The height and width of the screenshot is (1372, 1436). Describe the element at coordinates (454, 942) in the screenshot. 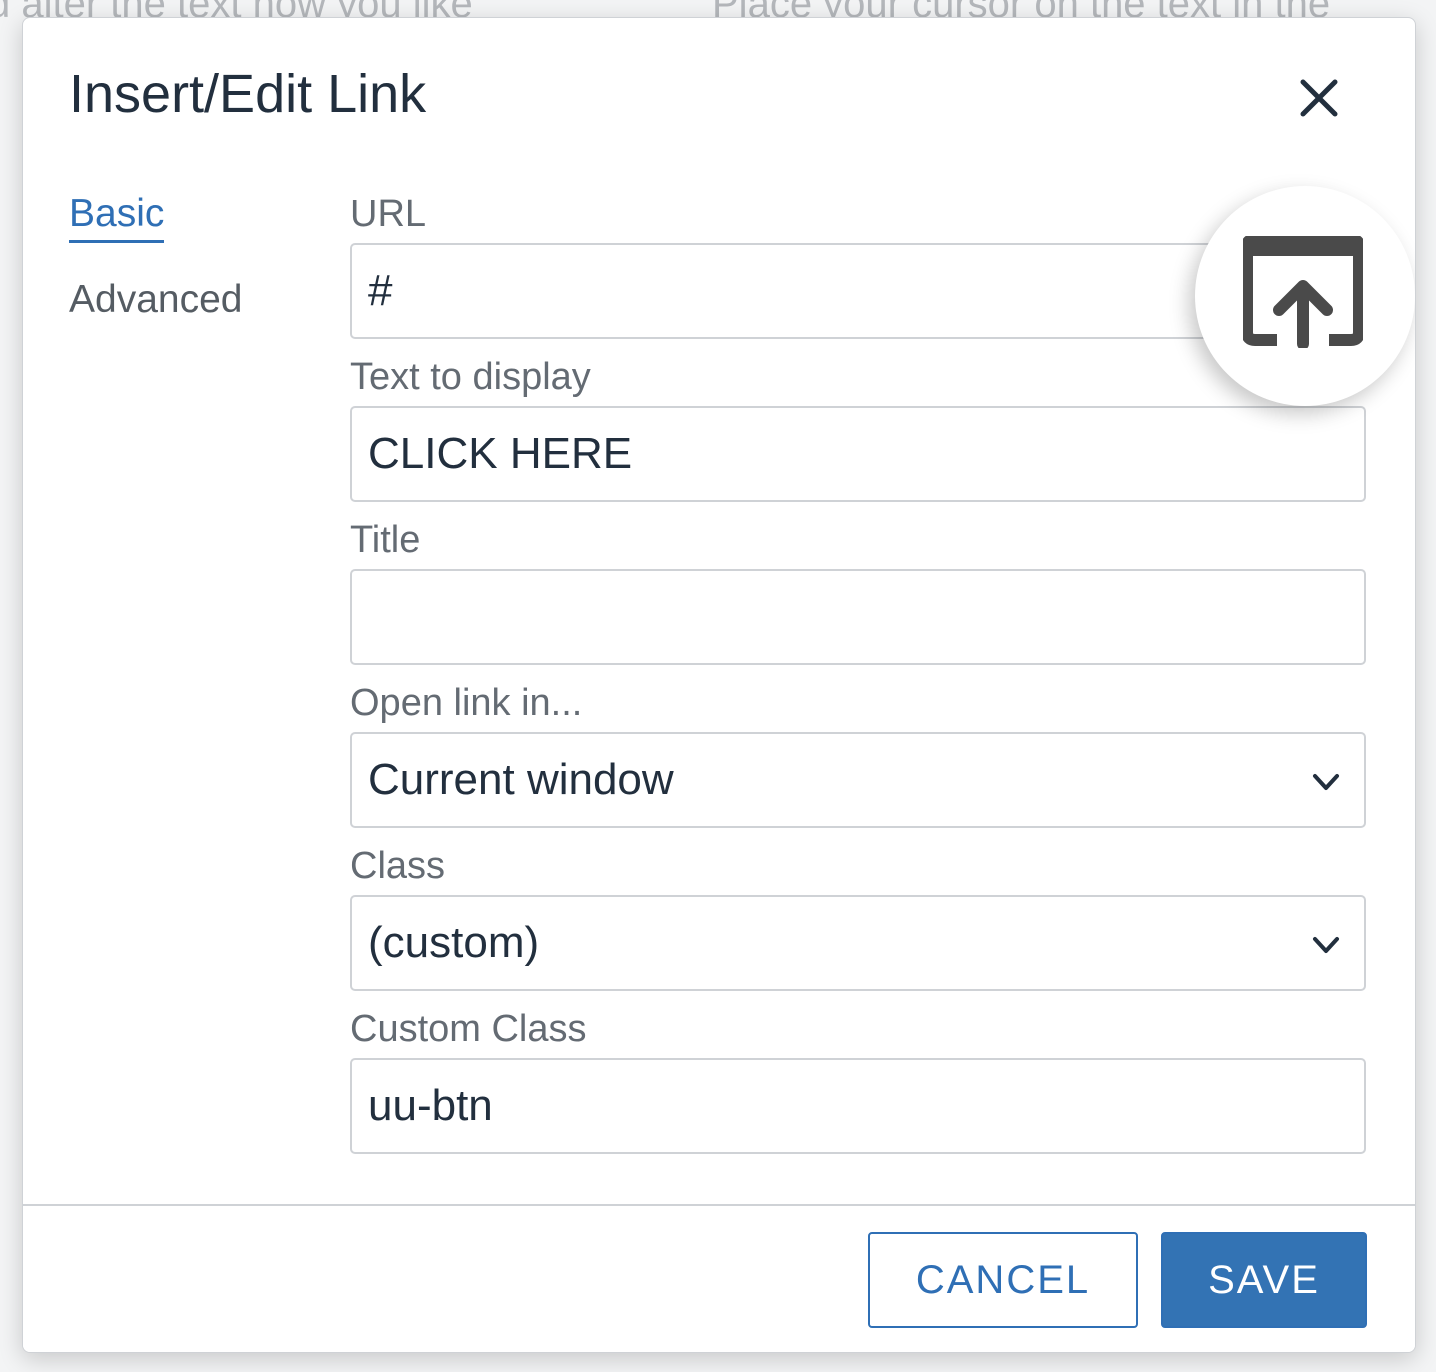

I see `class-value: (custom)` at that location.